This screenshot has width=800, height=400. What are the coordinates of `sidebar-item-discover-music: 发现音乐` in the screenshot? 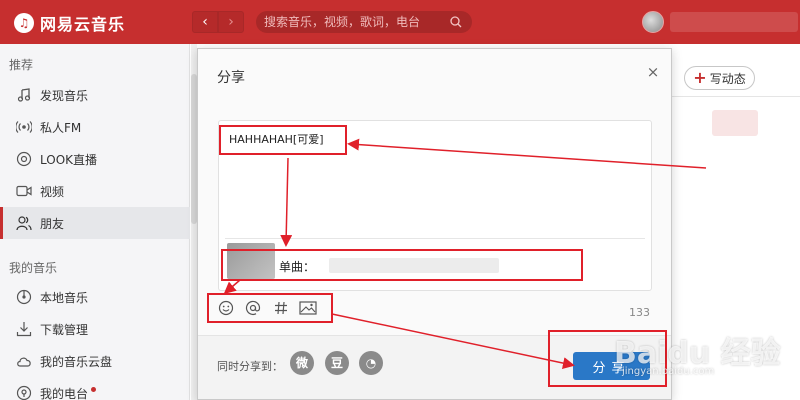 It's located at (95, 95).